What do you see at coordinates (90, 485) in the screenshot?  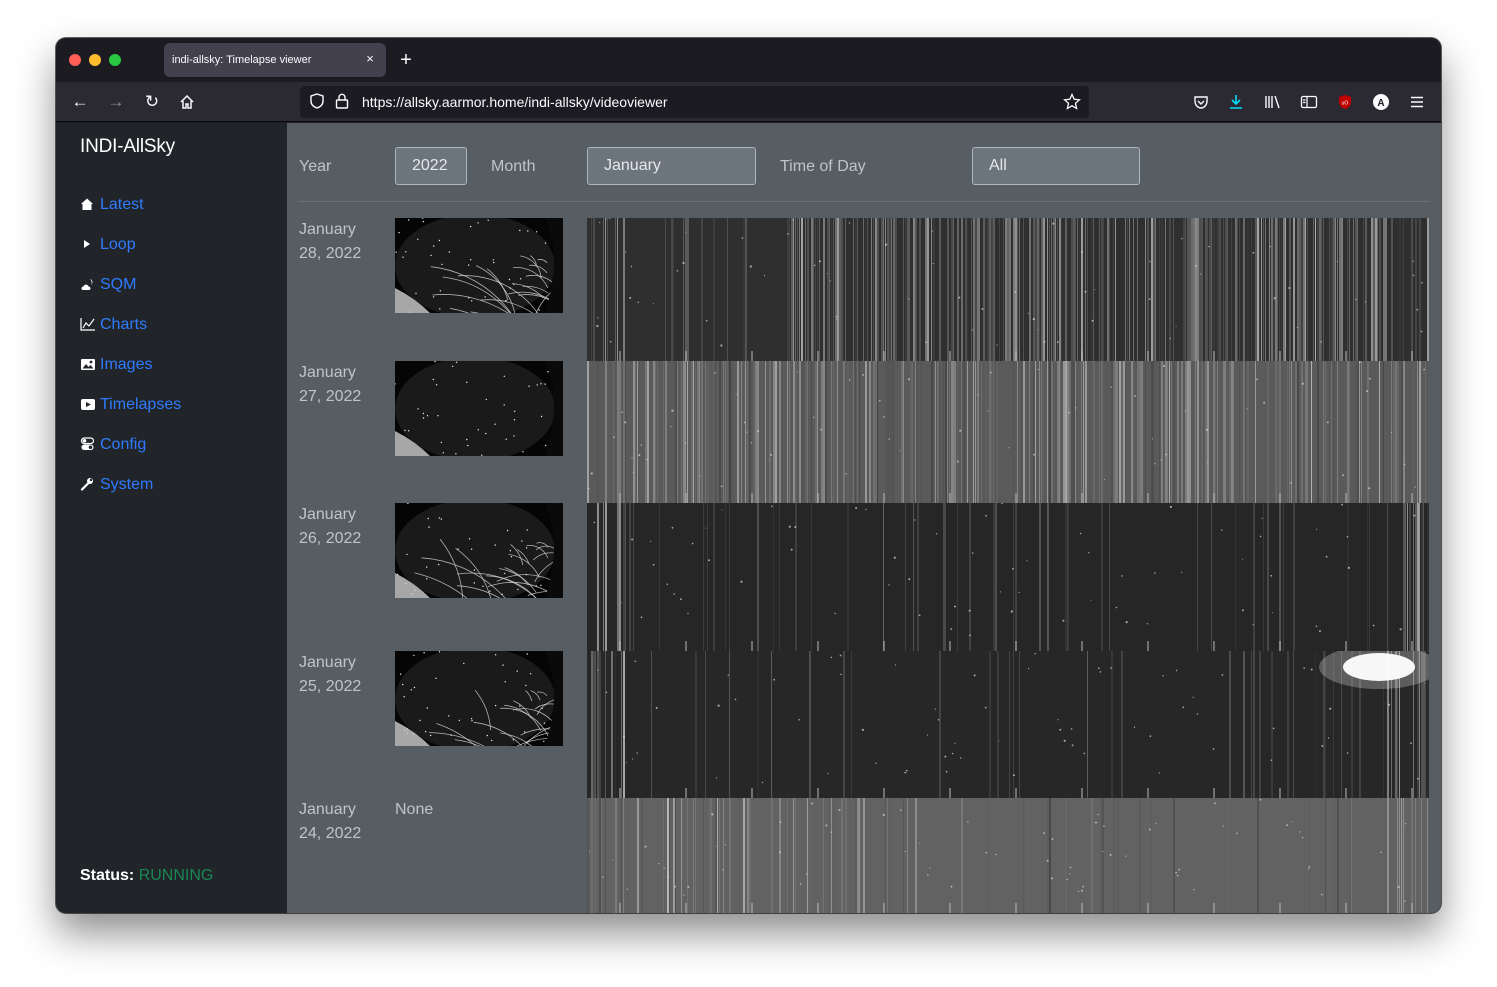 I see `wrench-icon` at bounding box center [90, 485].